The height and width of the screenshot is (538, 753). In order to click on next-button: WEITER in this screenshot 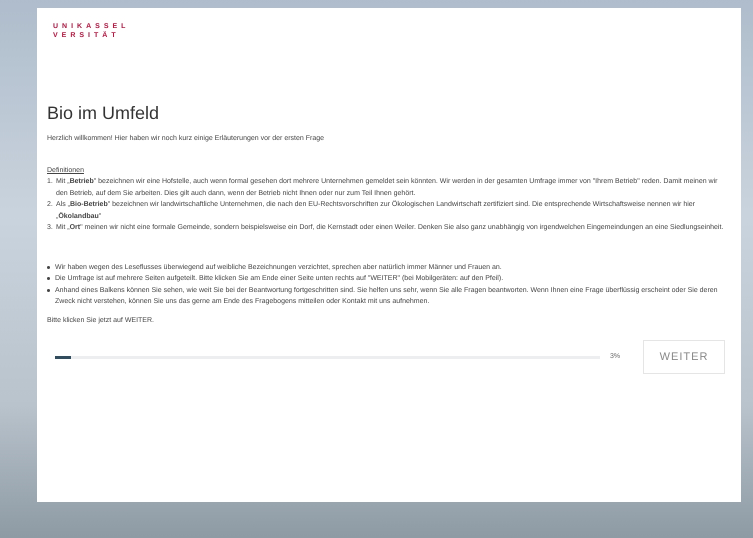, I will do `click(684, 357)`.